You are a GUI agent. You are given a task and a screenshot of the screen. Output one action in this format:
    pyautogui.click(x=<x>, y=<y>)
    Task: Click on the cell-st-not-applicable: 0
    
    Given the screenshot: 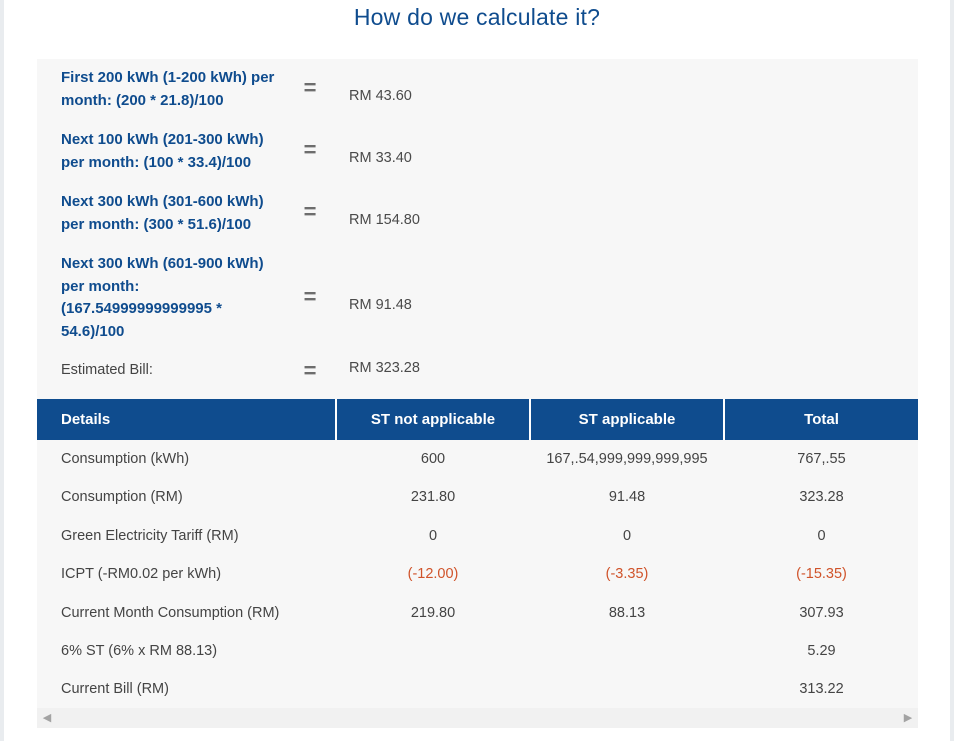 What is the action you would take?
    pyautogui.click(x=433, y=535)
    